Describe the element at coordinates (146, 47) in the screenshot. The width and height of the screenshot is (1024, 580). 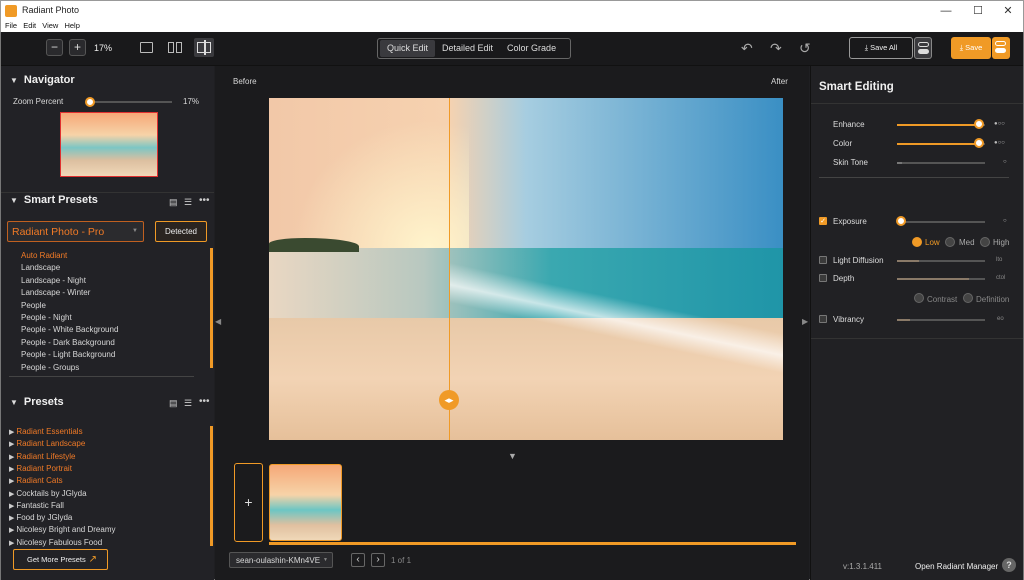
I see `single-view-icon` at that location.